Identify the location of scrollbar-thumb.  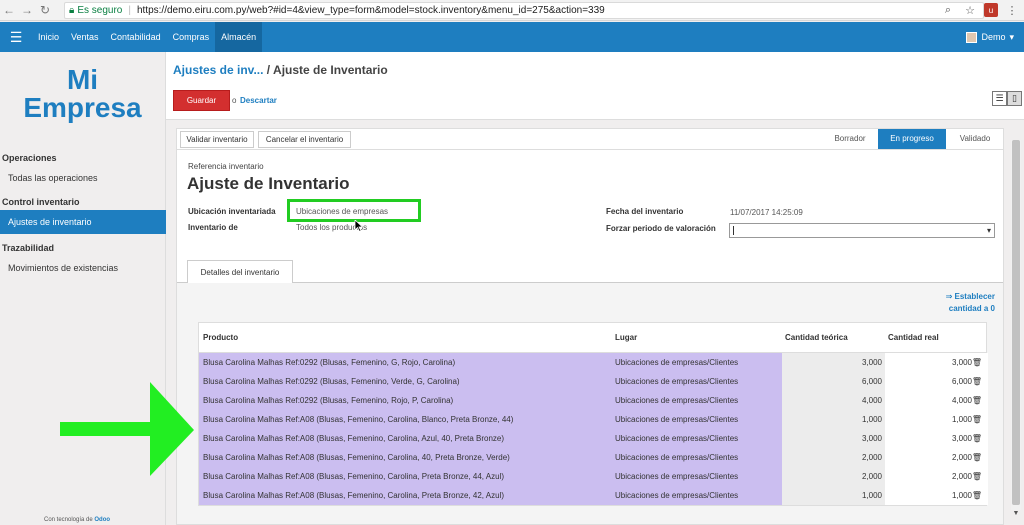
(1016, 322).